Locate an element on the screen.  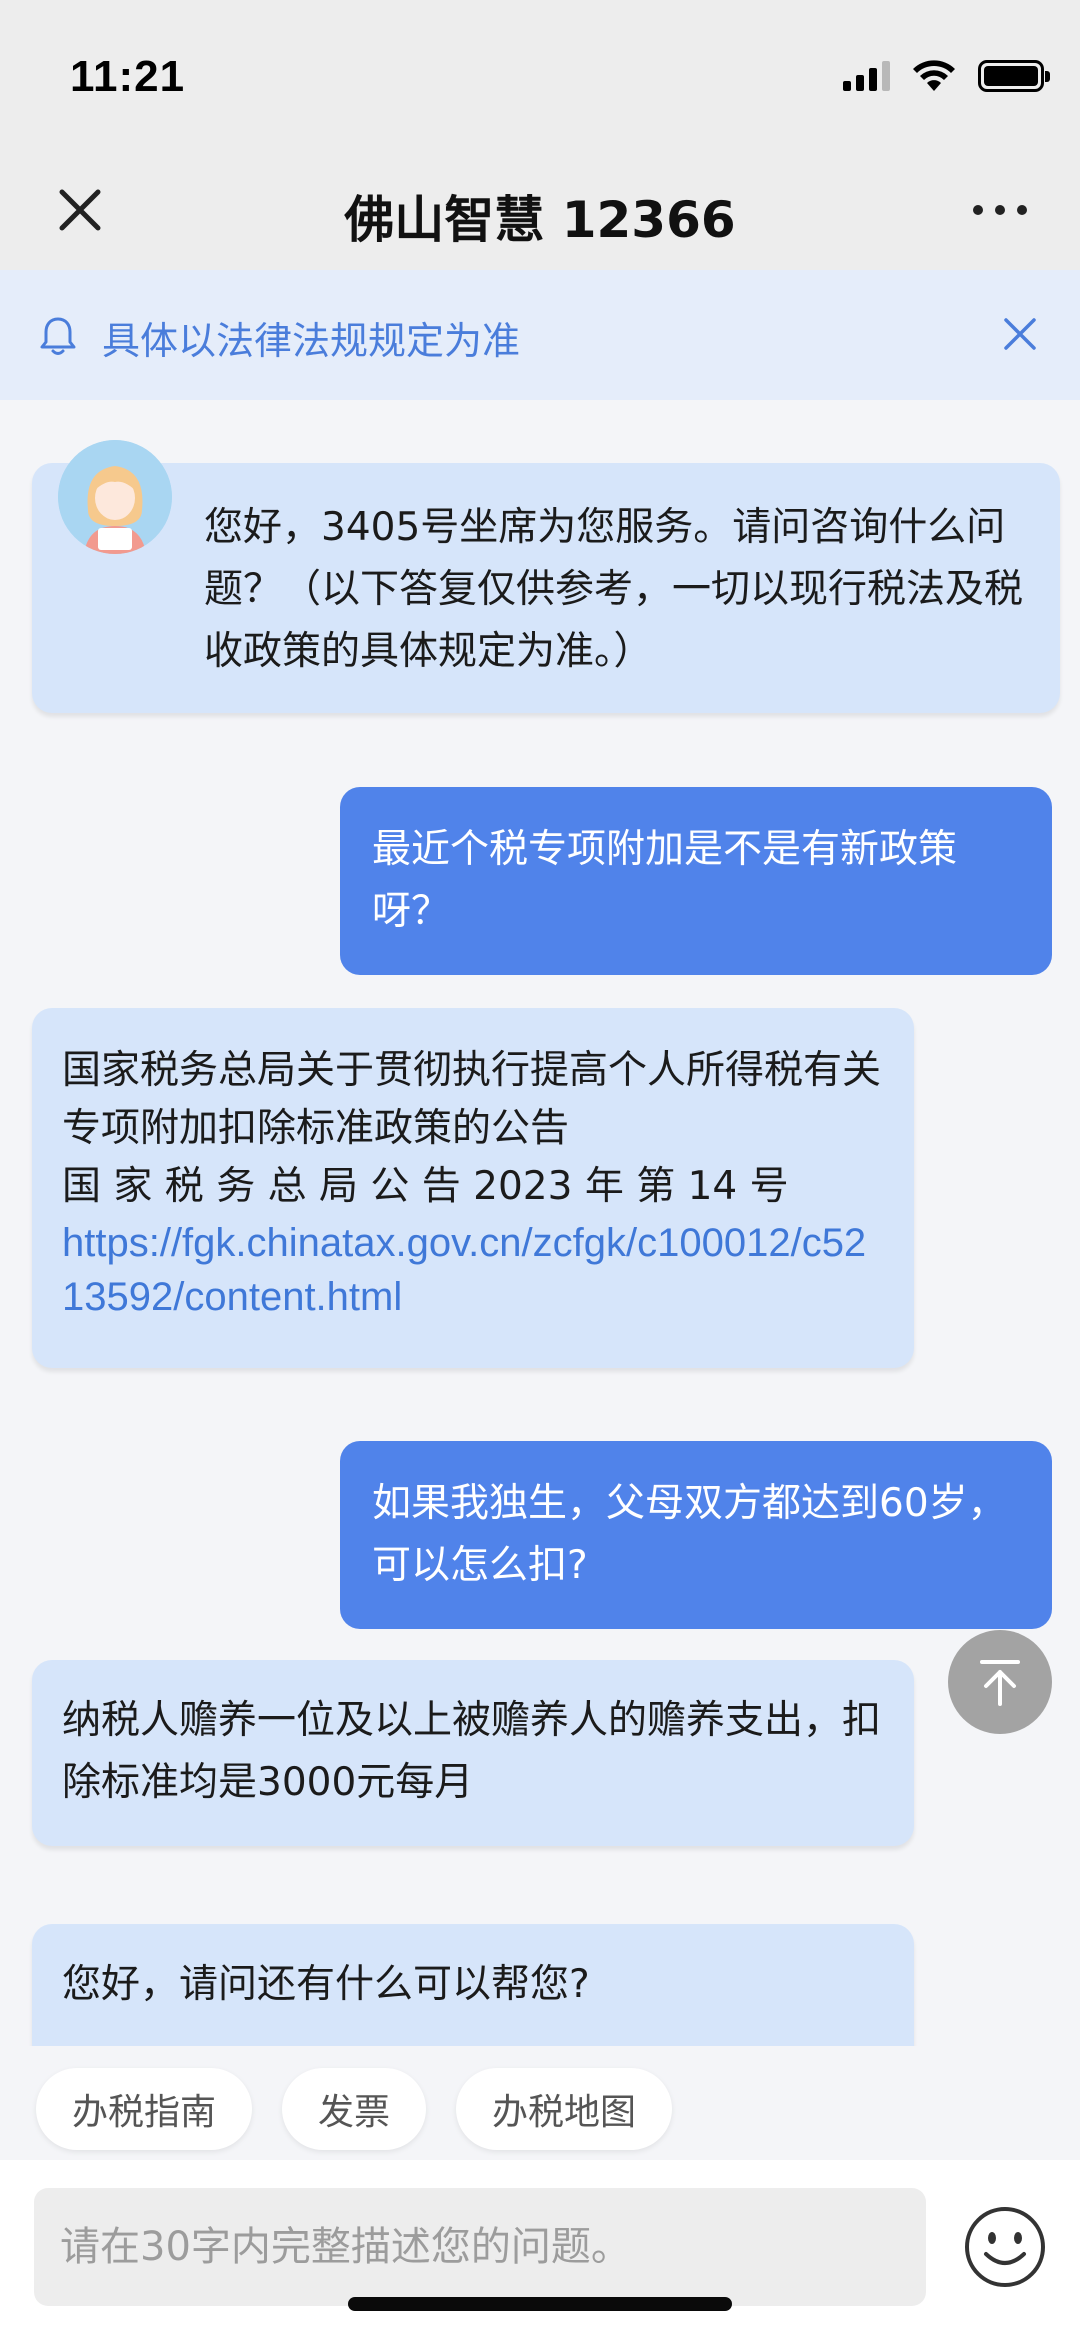
wifi-icon is located at coordinates (934, 75).